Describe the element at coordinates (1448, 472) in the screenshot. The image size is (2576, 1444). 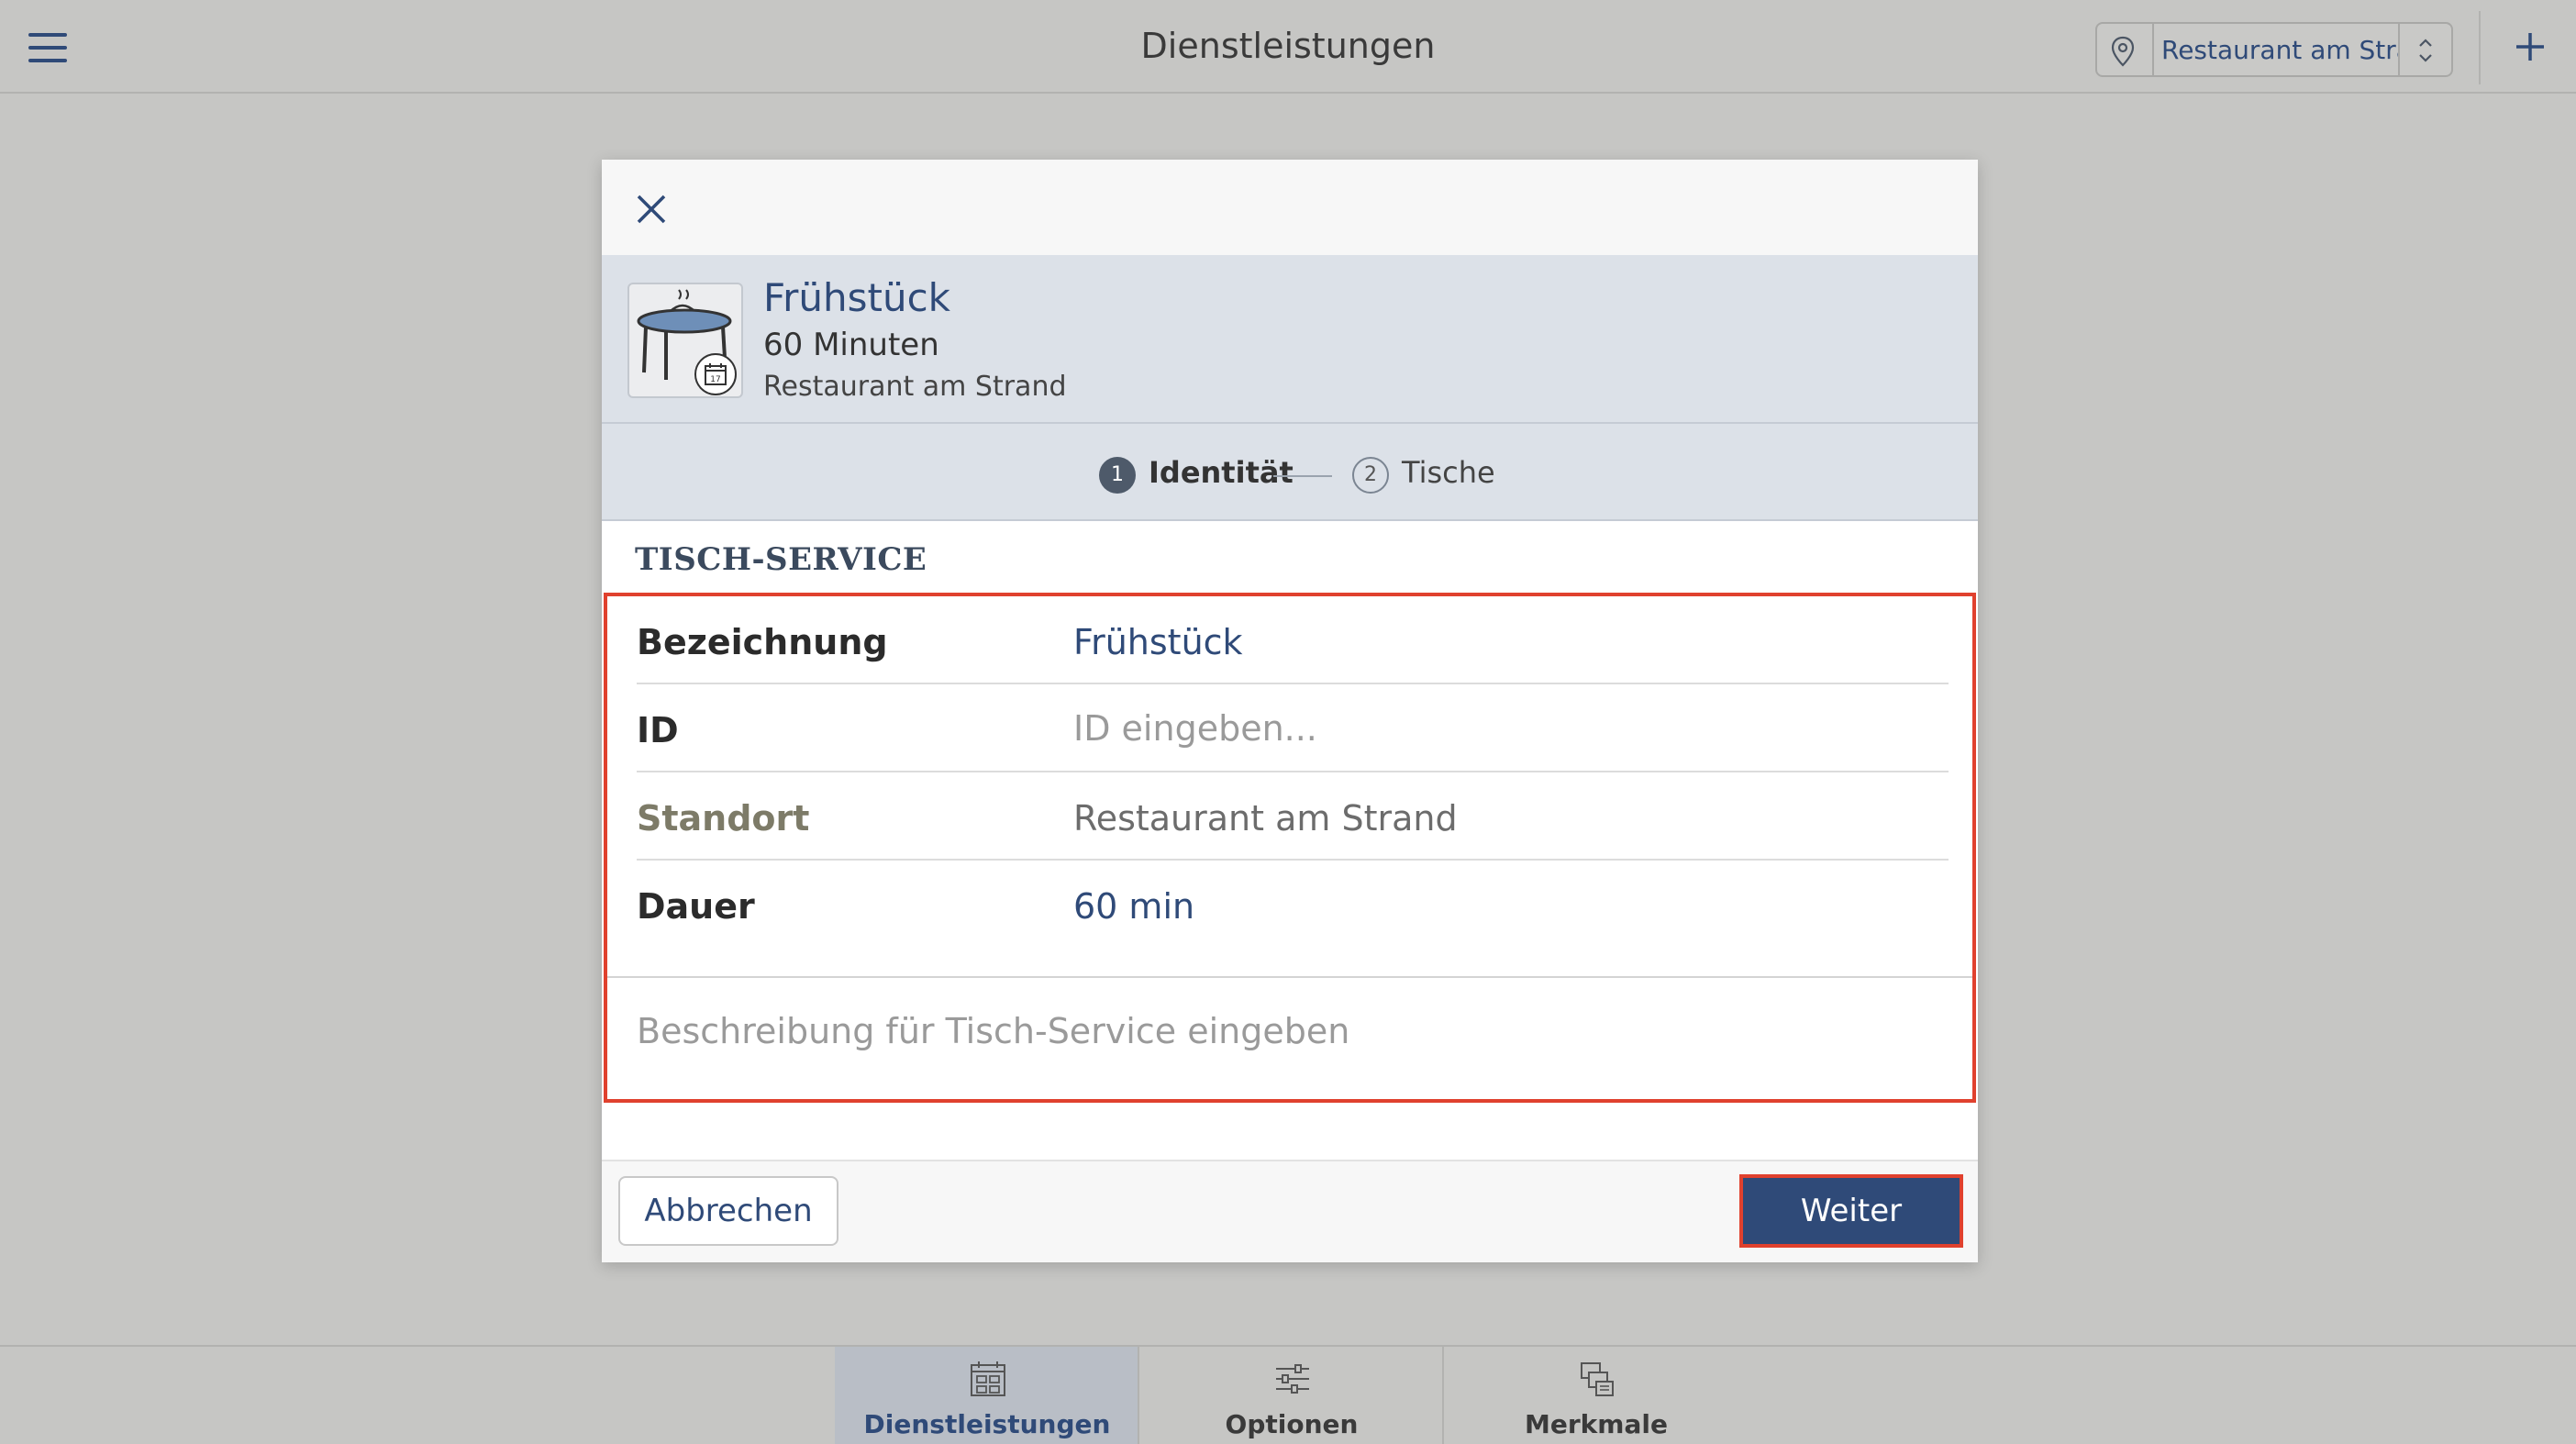
I see `step-2-label: Tische` at that location.